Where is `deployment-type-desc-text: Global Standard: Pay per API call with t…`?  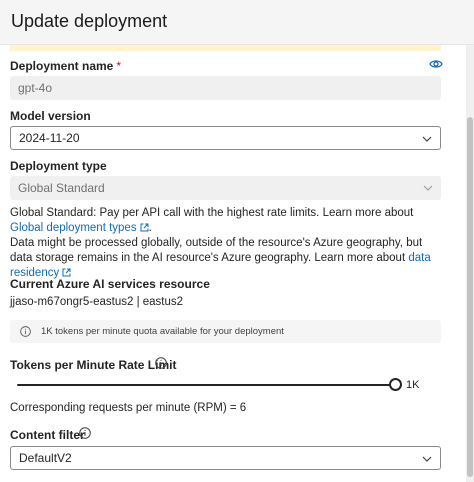
deployment-type-desc-text: Global Standard: Pay per API call with t… is located at coordinates (212, 213).